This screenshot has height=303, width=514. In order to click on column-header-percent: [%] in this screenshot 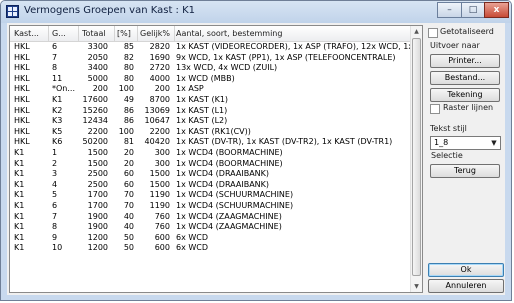, I will do `click(126, 33)`.